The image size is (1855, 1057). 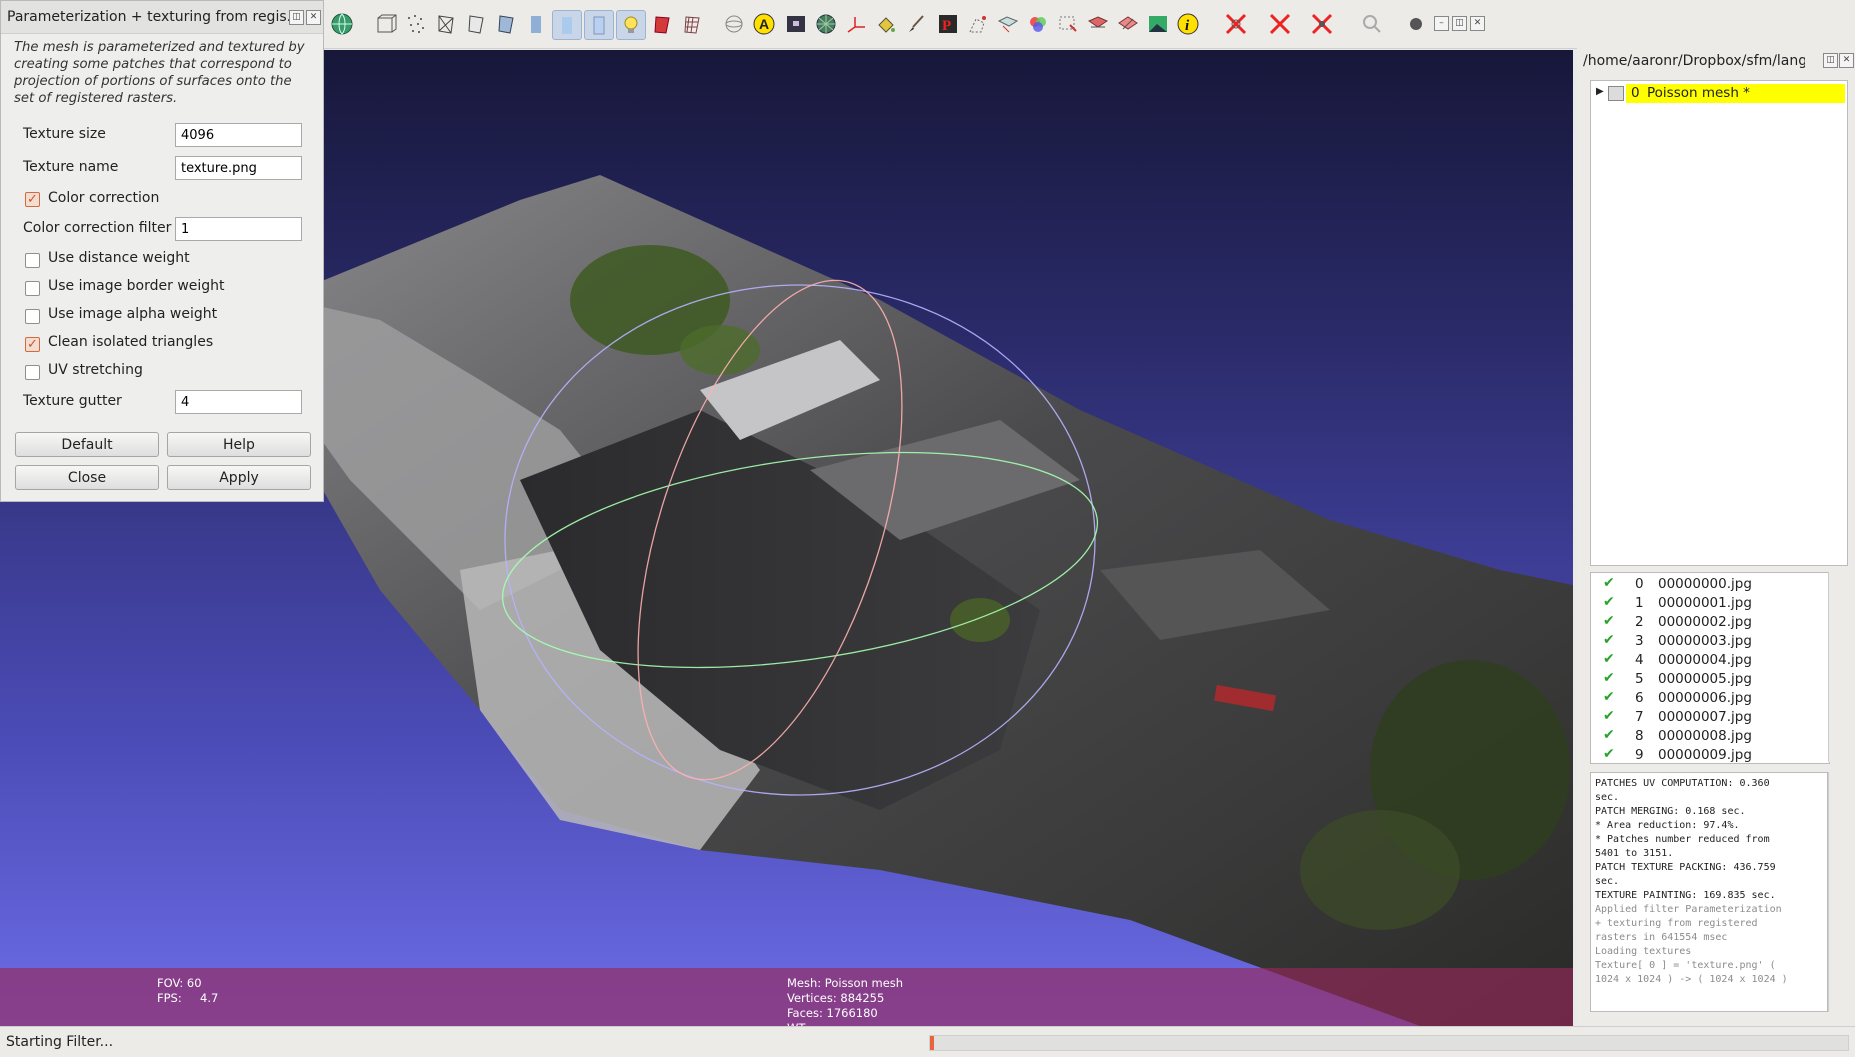 What do you see at coordinates (238, 135) in the screenshot?
I see `texture-size-input` at bounding box center [238, 135].